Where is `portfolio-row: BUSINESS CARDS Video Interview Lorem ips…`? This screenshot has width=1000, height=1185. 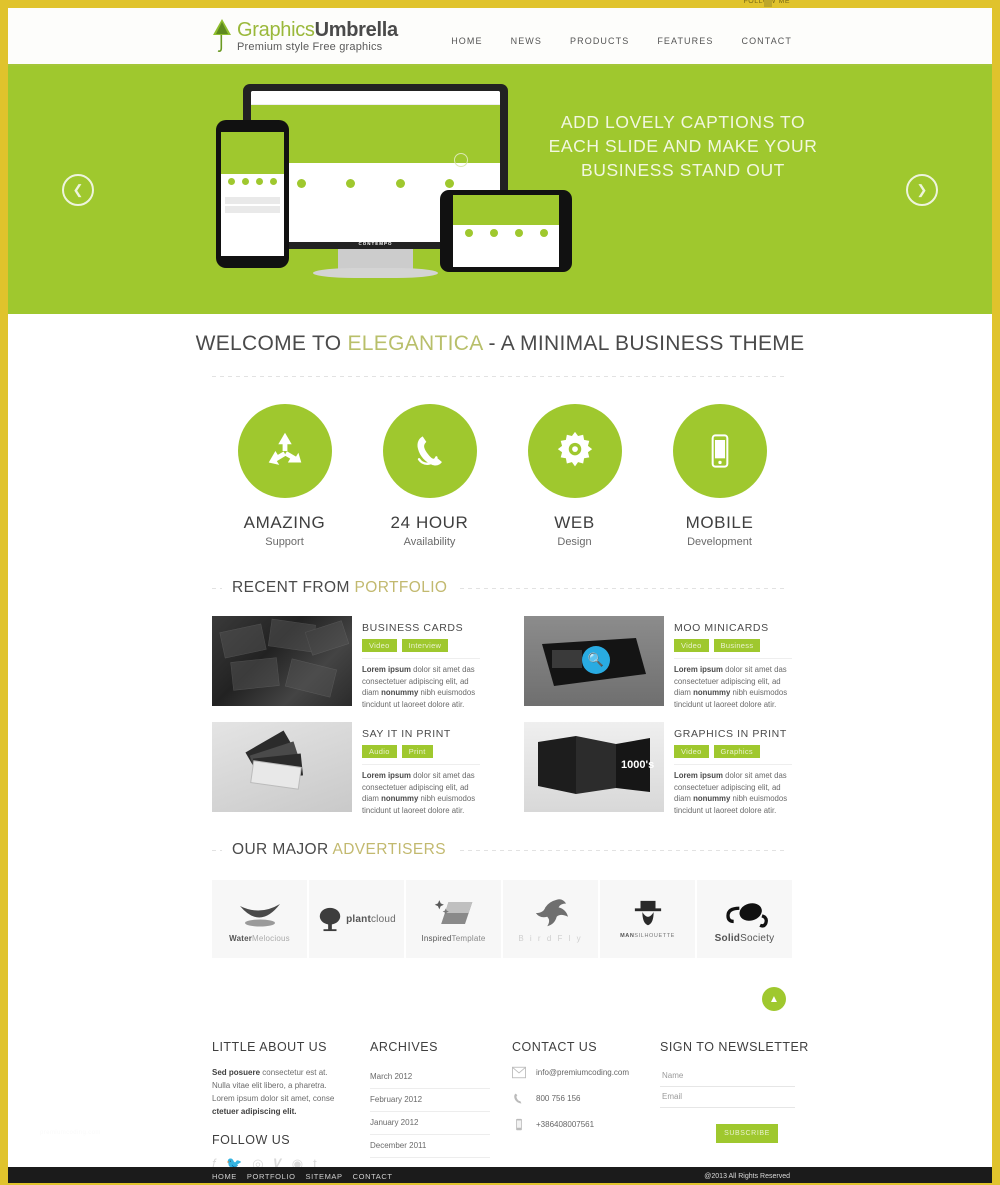
portfolio-row: BUSINESS CARDS Video Interview Lorem ips… is located at coordinates (502, 663).